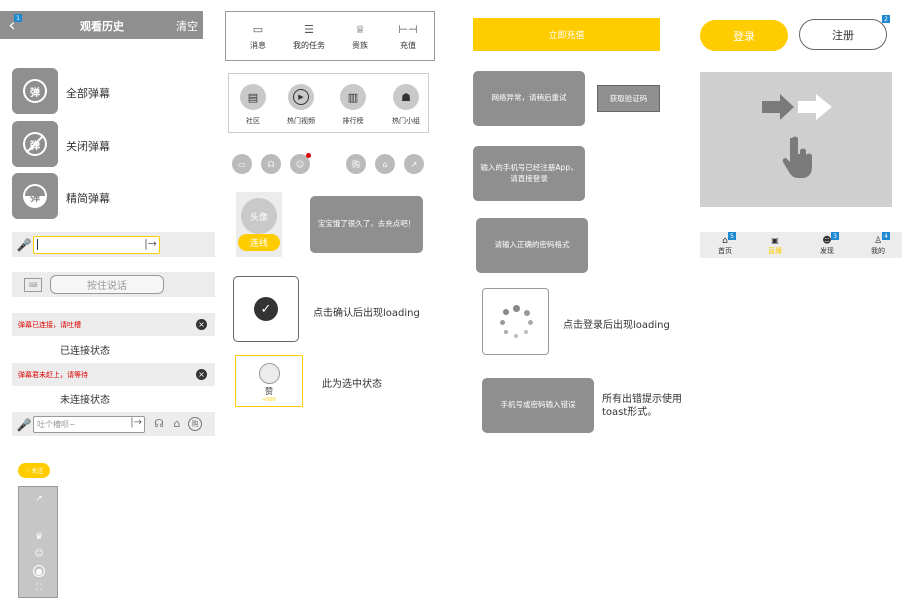  What do you see at coordinates (797, 107) in the screenshot?
I see `swipe-arrows-icon` at bounding box center [797, 107].